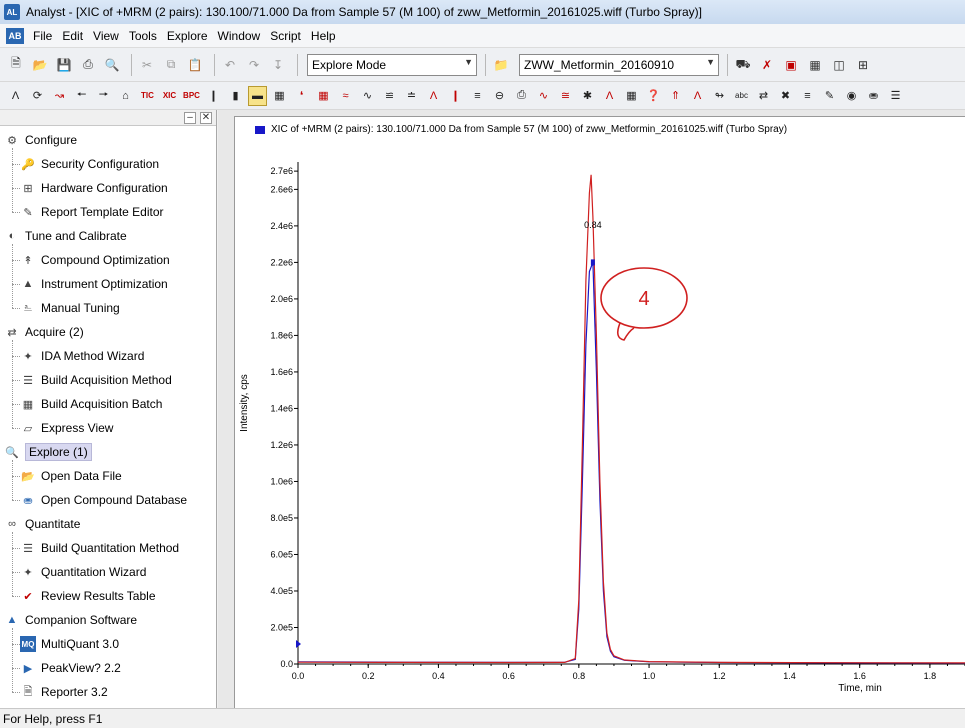 This screenshot has height=728, width=965. I want to click on split-window-icon: ◫, so click(839, 65).